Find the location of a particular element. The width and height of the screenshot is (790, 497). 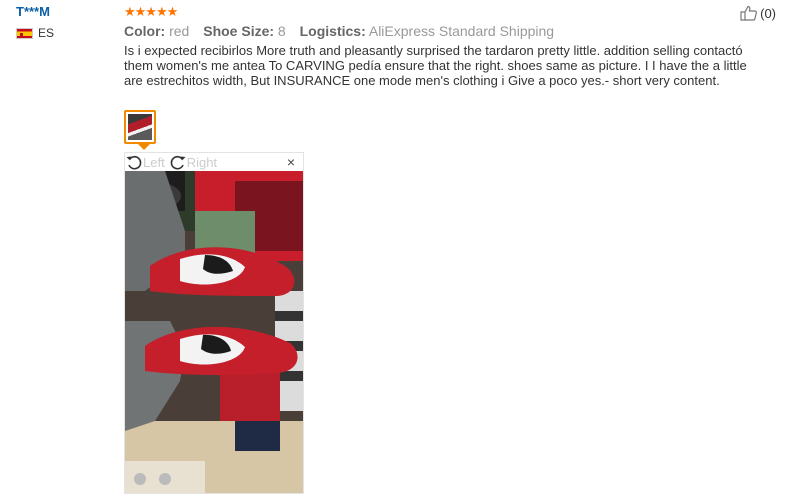

review-photo-thumbnail is located at coordinates (140, 127).